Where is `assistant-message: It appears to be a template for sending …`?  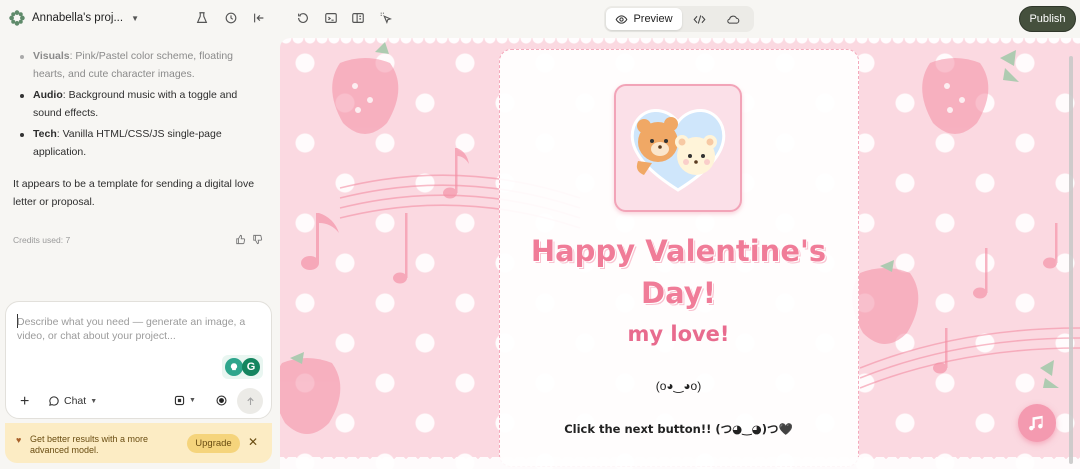 assistant-message: It appears to be a template for sending … is located at coordinates (134, 193).